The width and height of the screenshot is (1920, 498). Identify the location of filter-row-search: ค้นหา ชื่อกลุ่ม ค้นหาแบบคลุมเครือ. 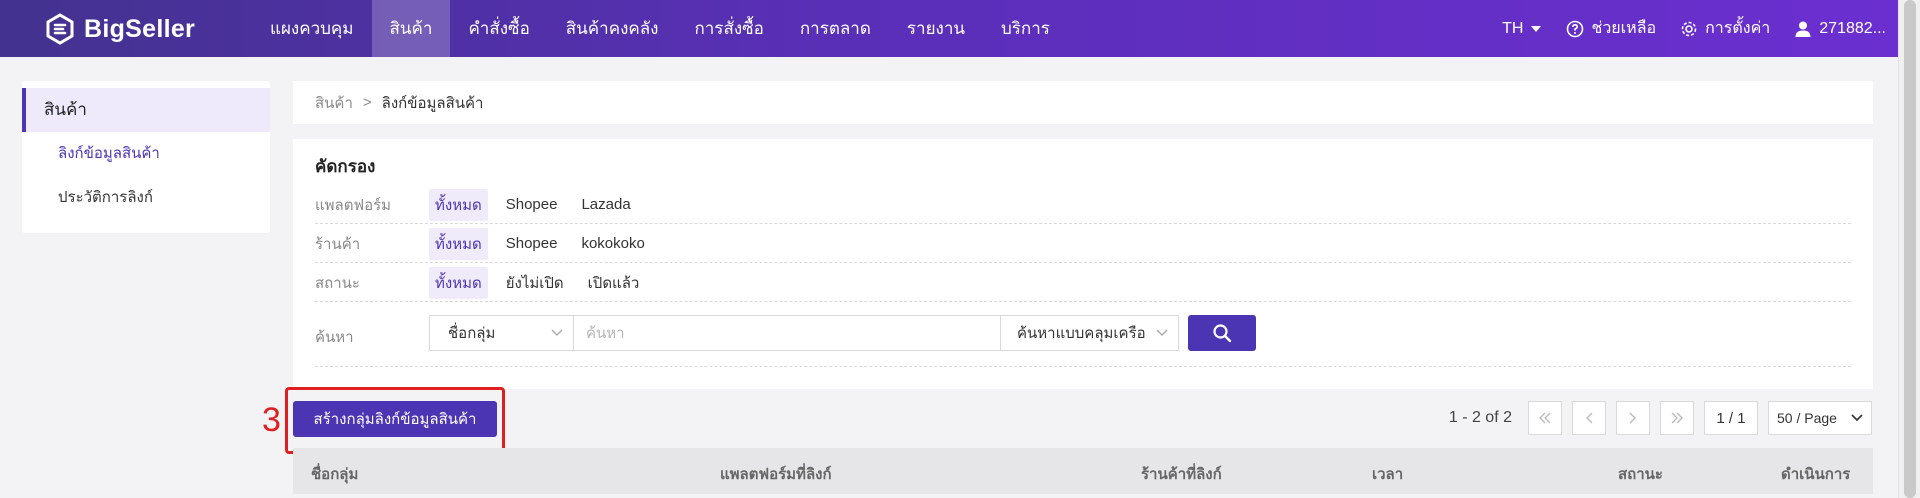
(1083, 335).